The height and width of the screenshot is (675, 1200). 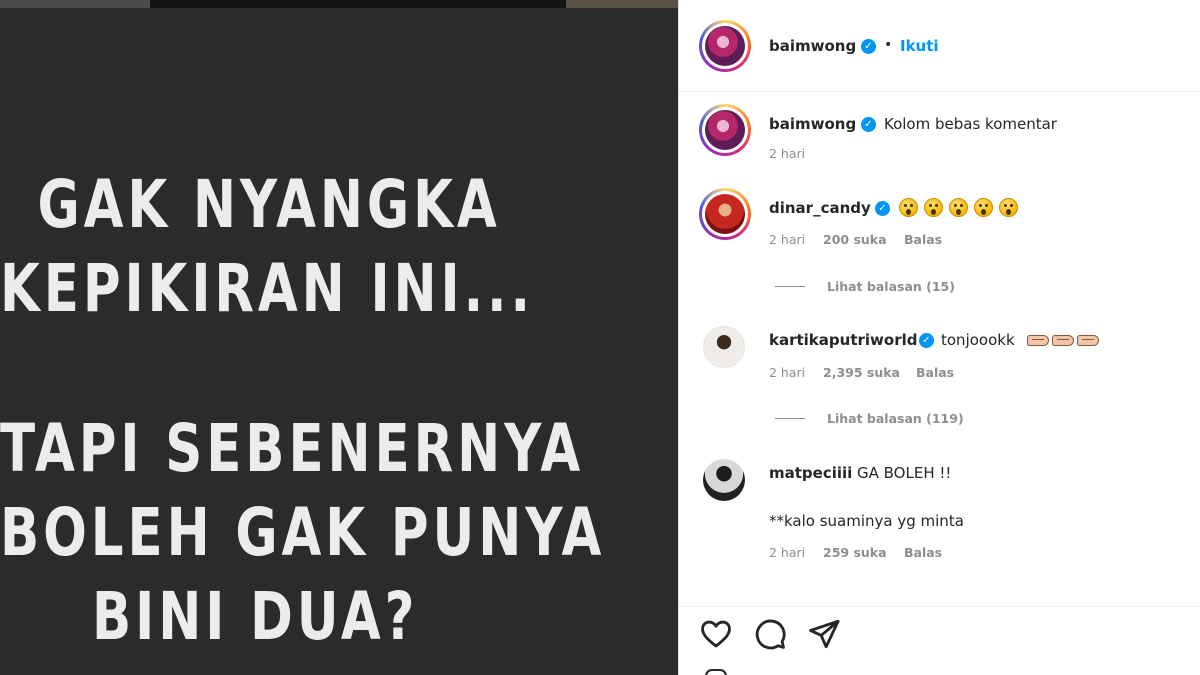 What do you see at coordinates (725, 130) in the screenshot?
I see `caption-avatar-icon` at bounding box center [725, 130].